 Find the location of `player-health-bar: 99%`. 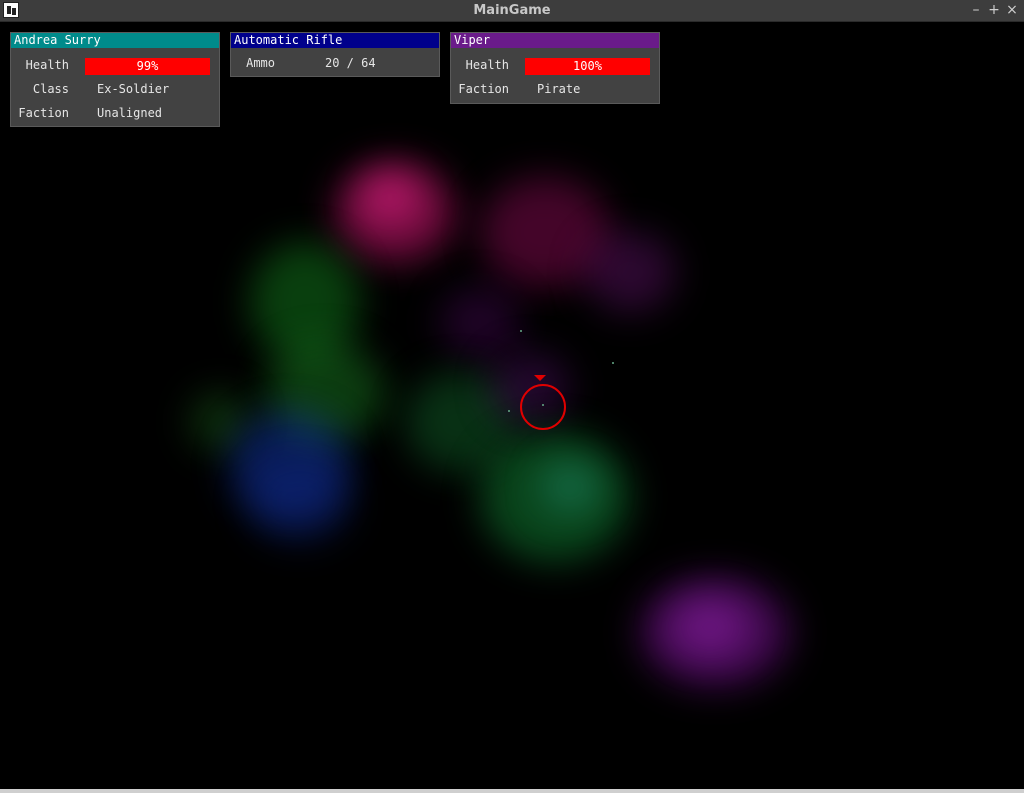

player-health-bar: 99% is located at coordinates (147, 66).